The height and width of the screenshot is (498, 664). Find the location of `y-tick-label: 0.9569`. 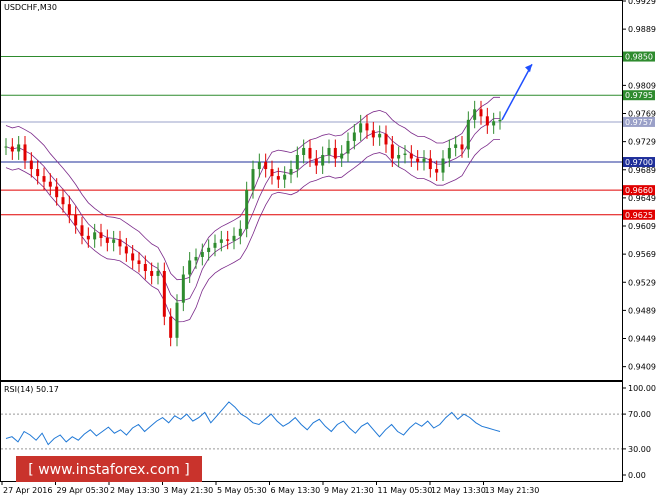

y-tick-label: 0.9569 is located at coordinates (642, 254).